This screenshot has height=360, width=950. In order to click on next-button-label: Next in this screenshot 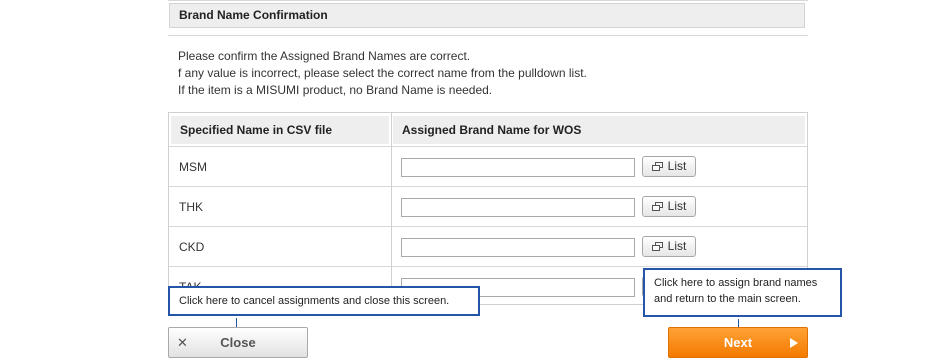, I will do `click(738, 342)`.